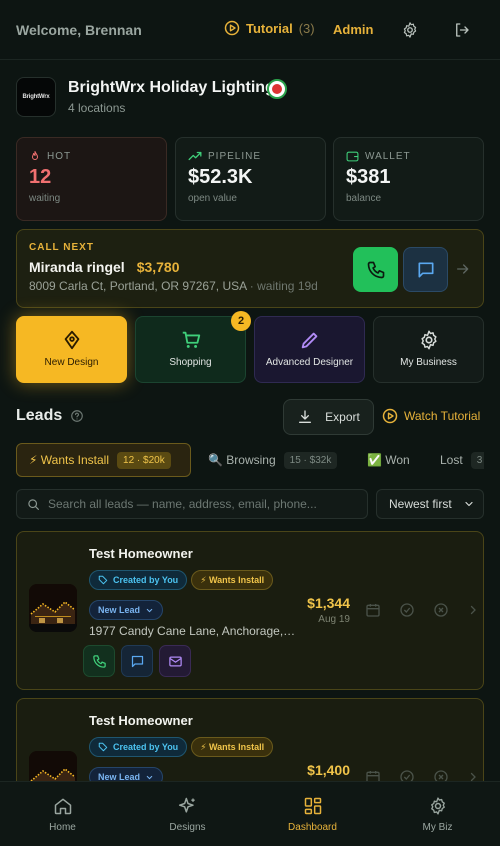 The height and width of the screenshot is (846, 500). I want to click on tutorial-button: Tutorial (3), so click(269, 28).